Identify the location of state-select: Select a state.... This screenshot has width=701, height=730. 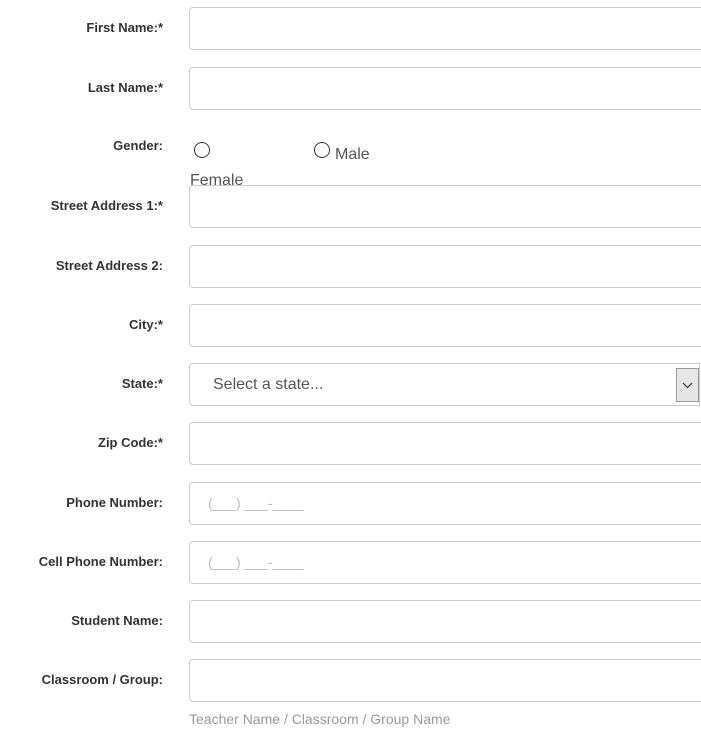
(444, 384).